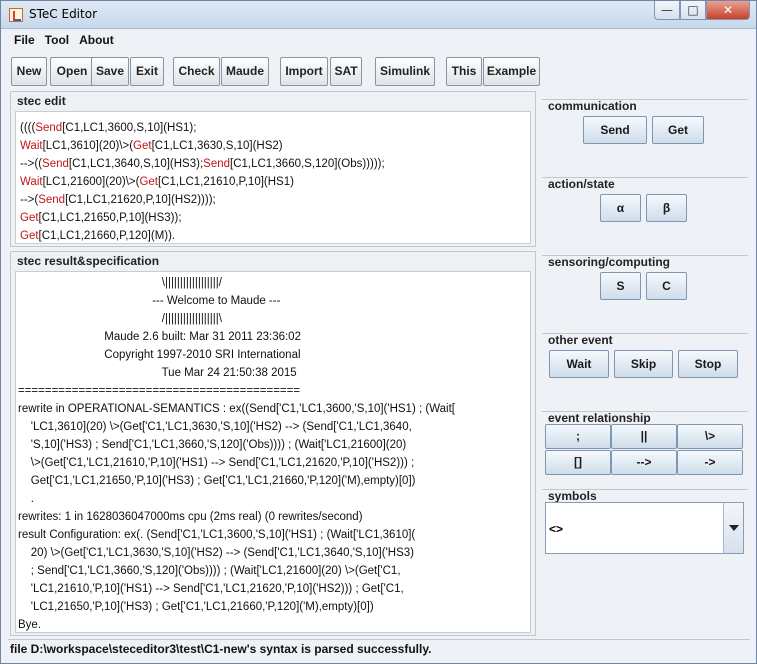 The width and height of the screenshot is (757, 664). Describe the element at coordinates (110, 71) in the screenshot. I see `save-button: Save` at that location.